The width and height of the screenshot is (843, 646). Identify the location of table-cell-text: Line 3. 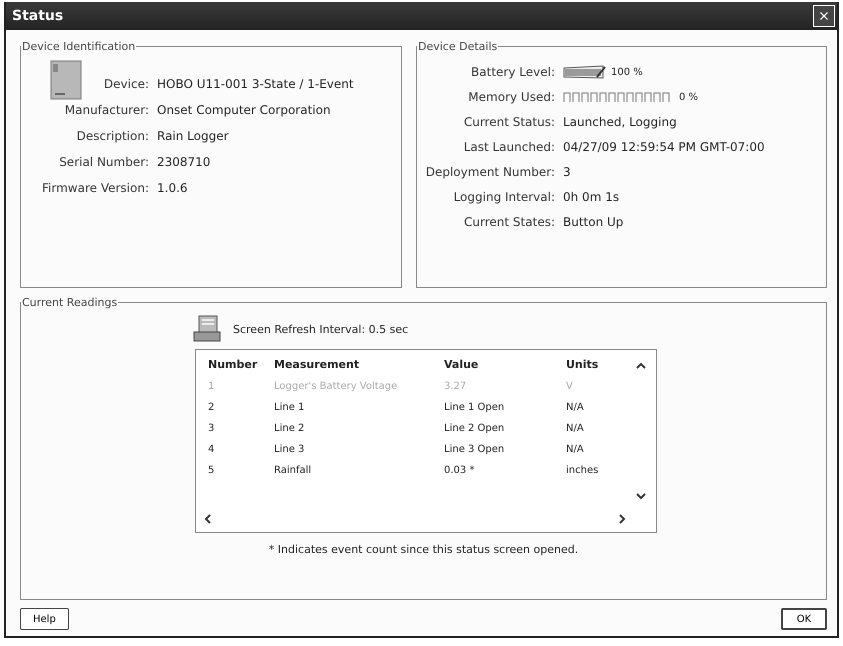
(290, 449).